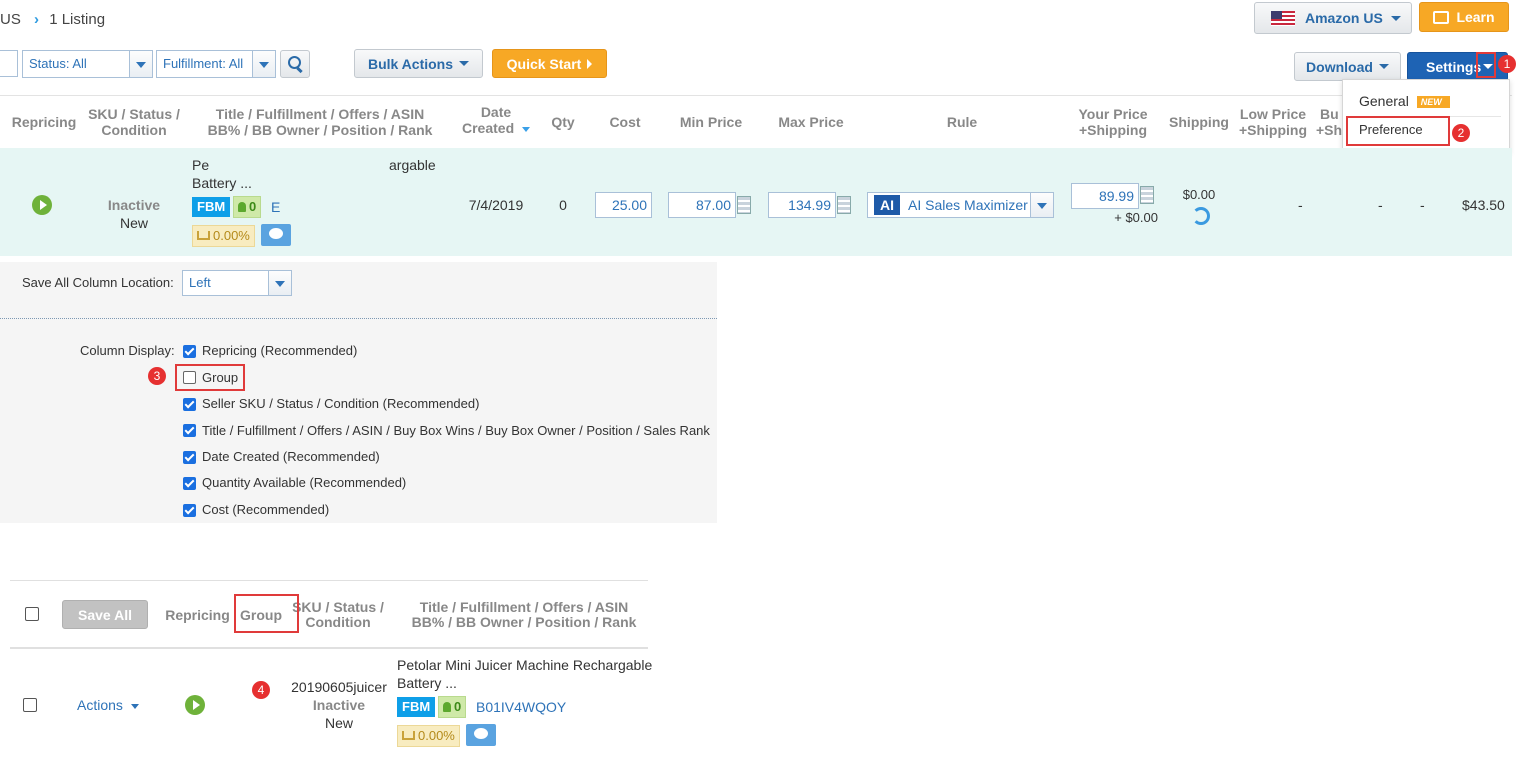 The height and width of the screenshot is (764, 1540). Describe the element at coordinates (418, 63) in the screenshot. I see `bulk-actions-button: Bulk Actions` at that location.